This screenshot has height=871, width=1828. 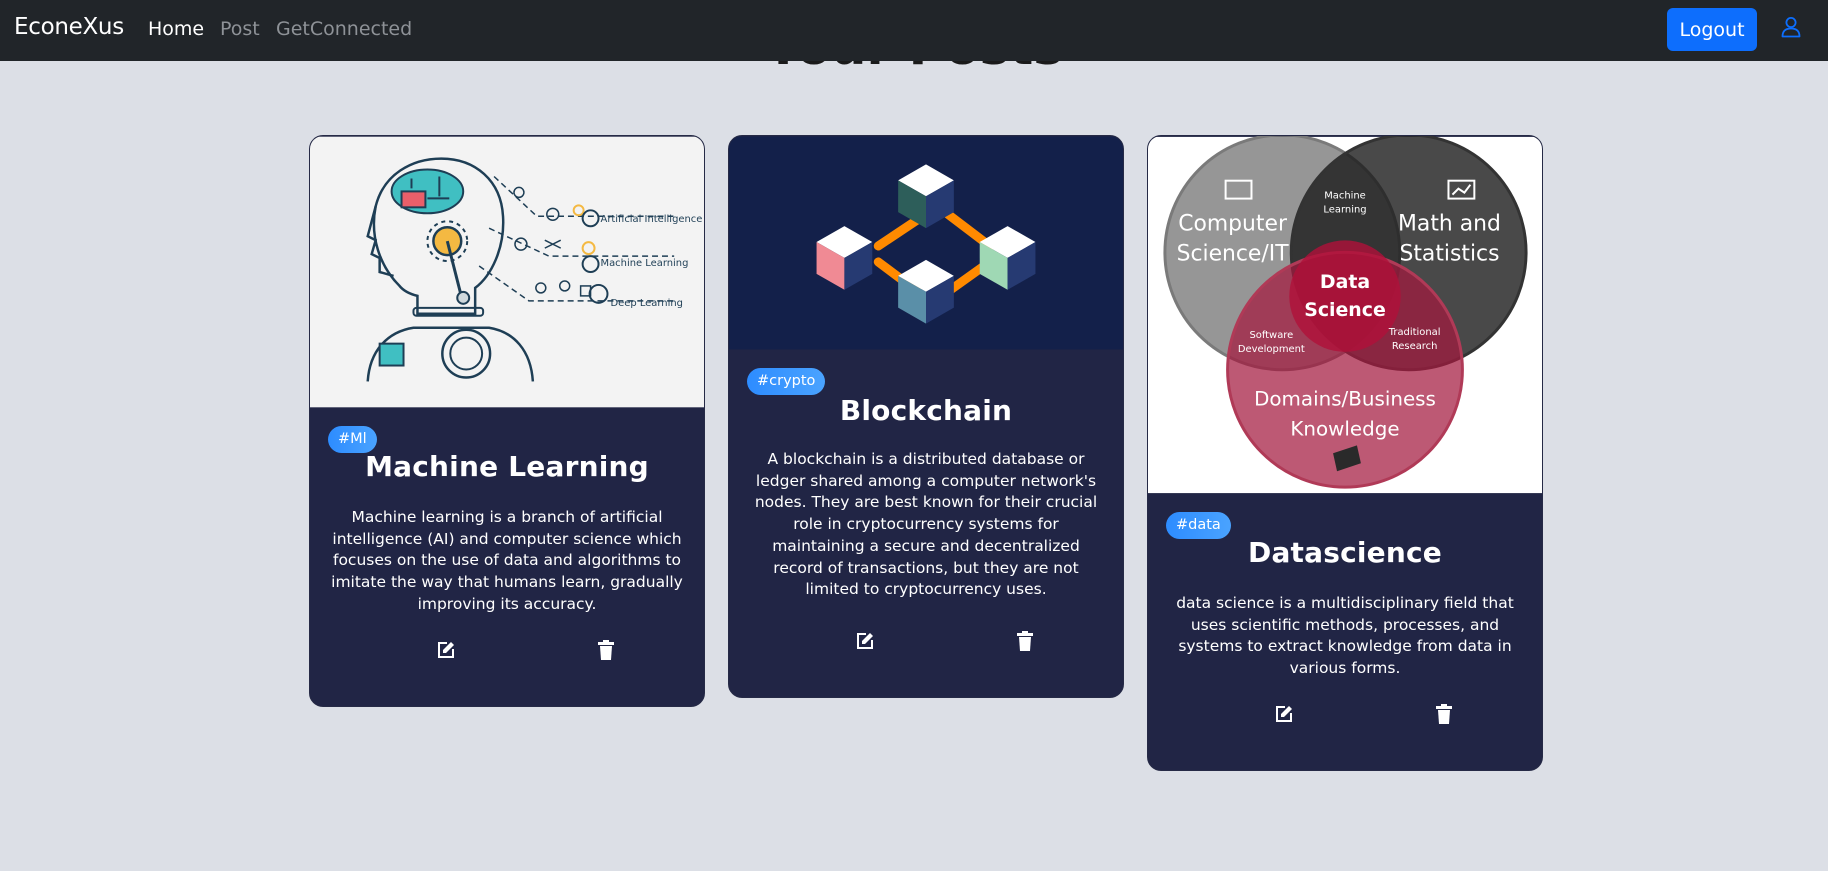 What do you see at coordinates (1344, 428) in the screenshot?
I see `venn-label: Knowledge` at bounding box center [1344, 428].